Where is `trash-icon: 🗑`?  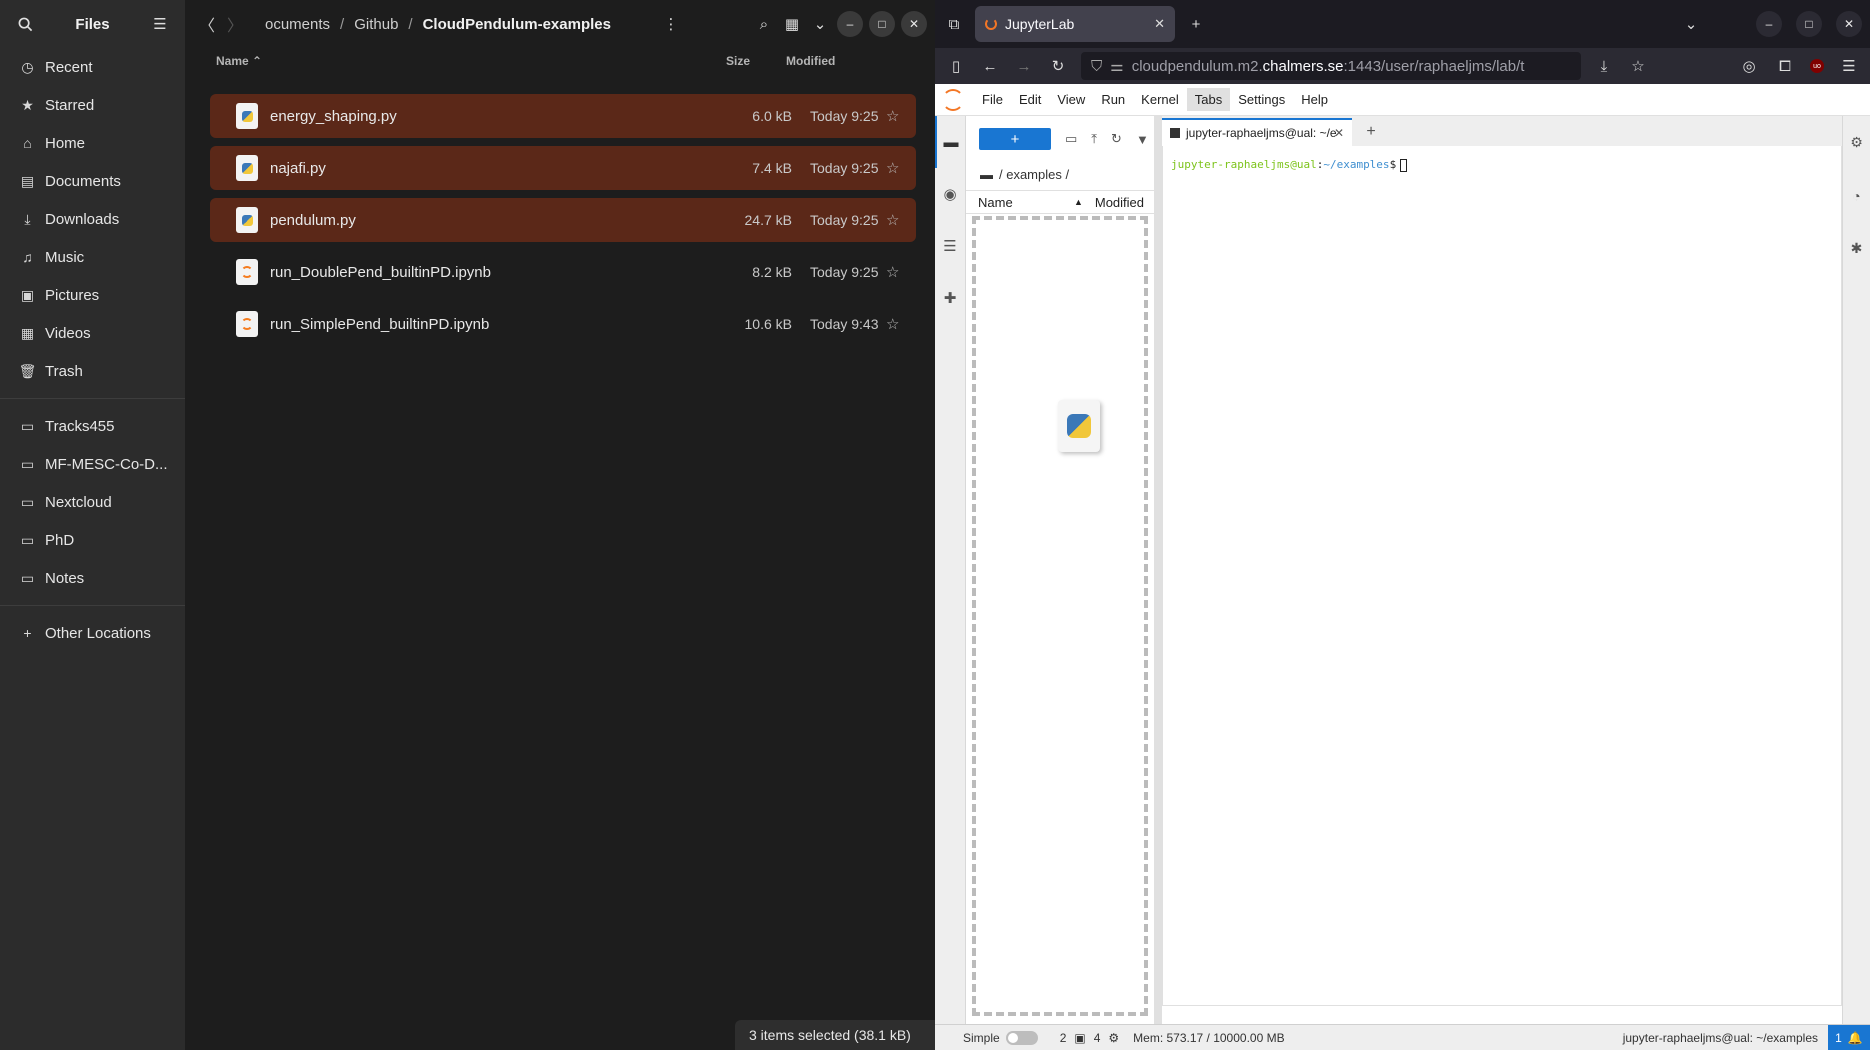
trash-icon: 🗑 is located at coordinates (27, 370).